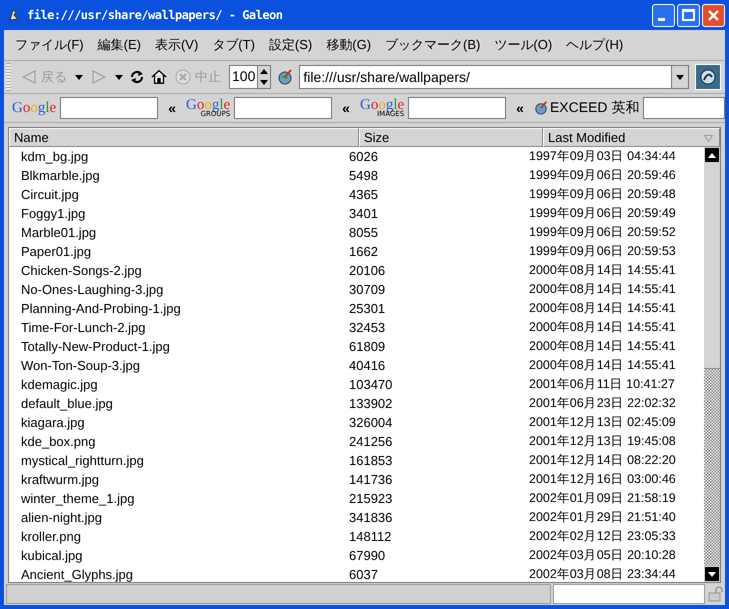 Image resolution: width=729 pixels, height=609 pixels. Describe the element at coordinates (119, 45) in the screenshot. I see `menu-item: 編集(E)` at that location.